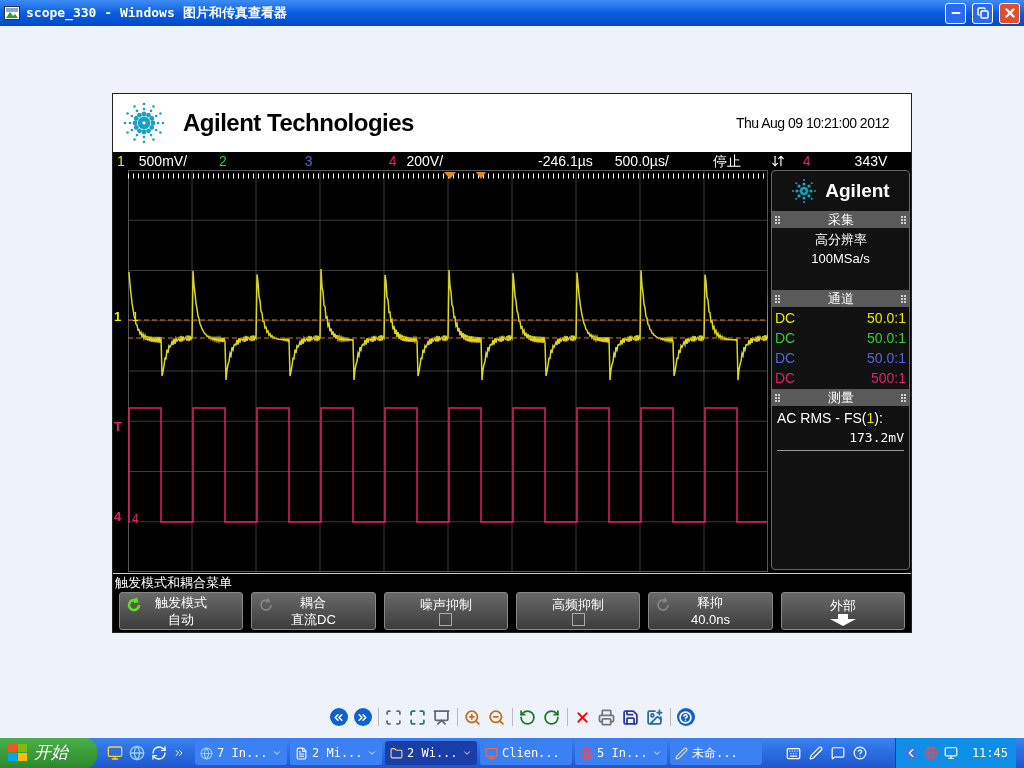  What do you see at coordinates (441, 717) in the screenshot?
I see `slideshow-icon` at bounding box center [441, 717].